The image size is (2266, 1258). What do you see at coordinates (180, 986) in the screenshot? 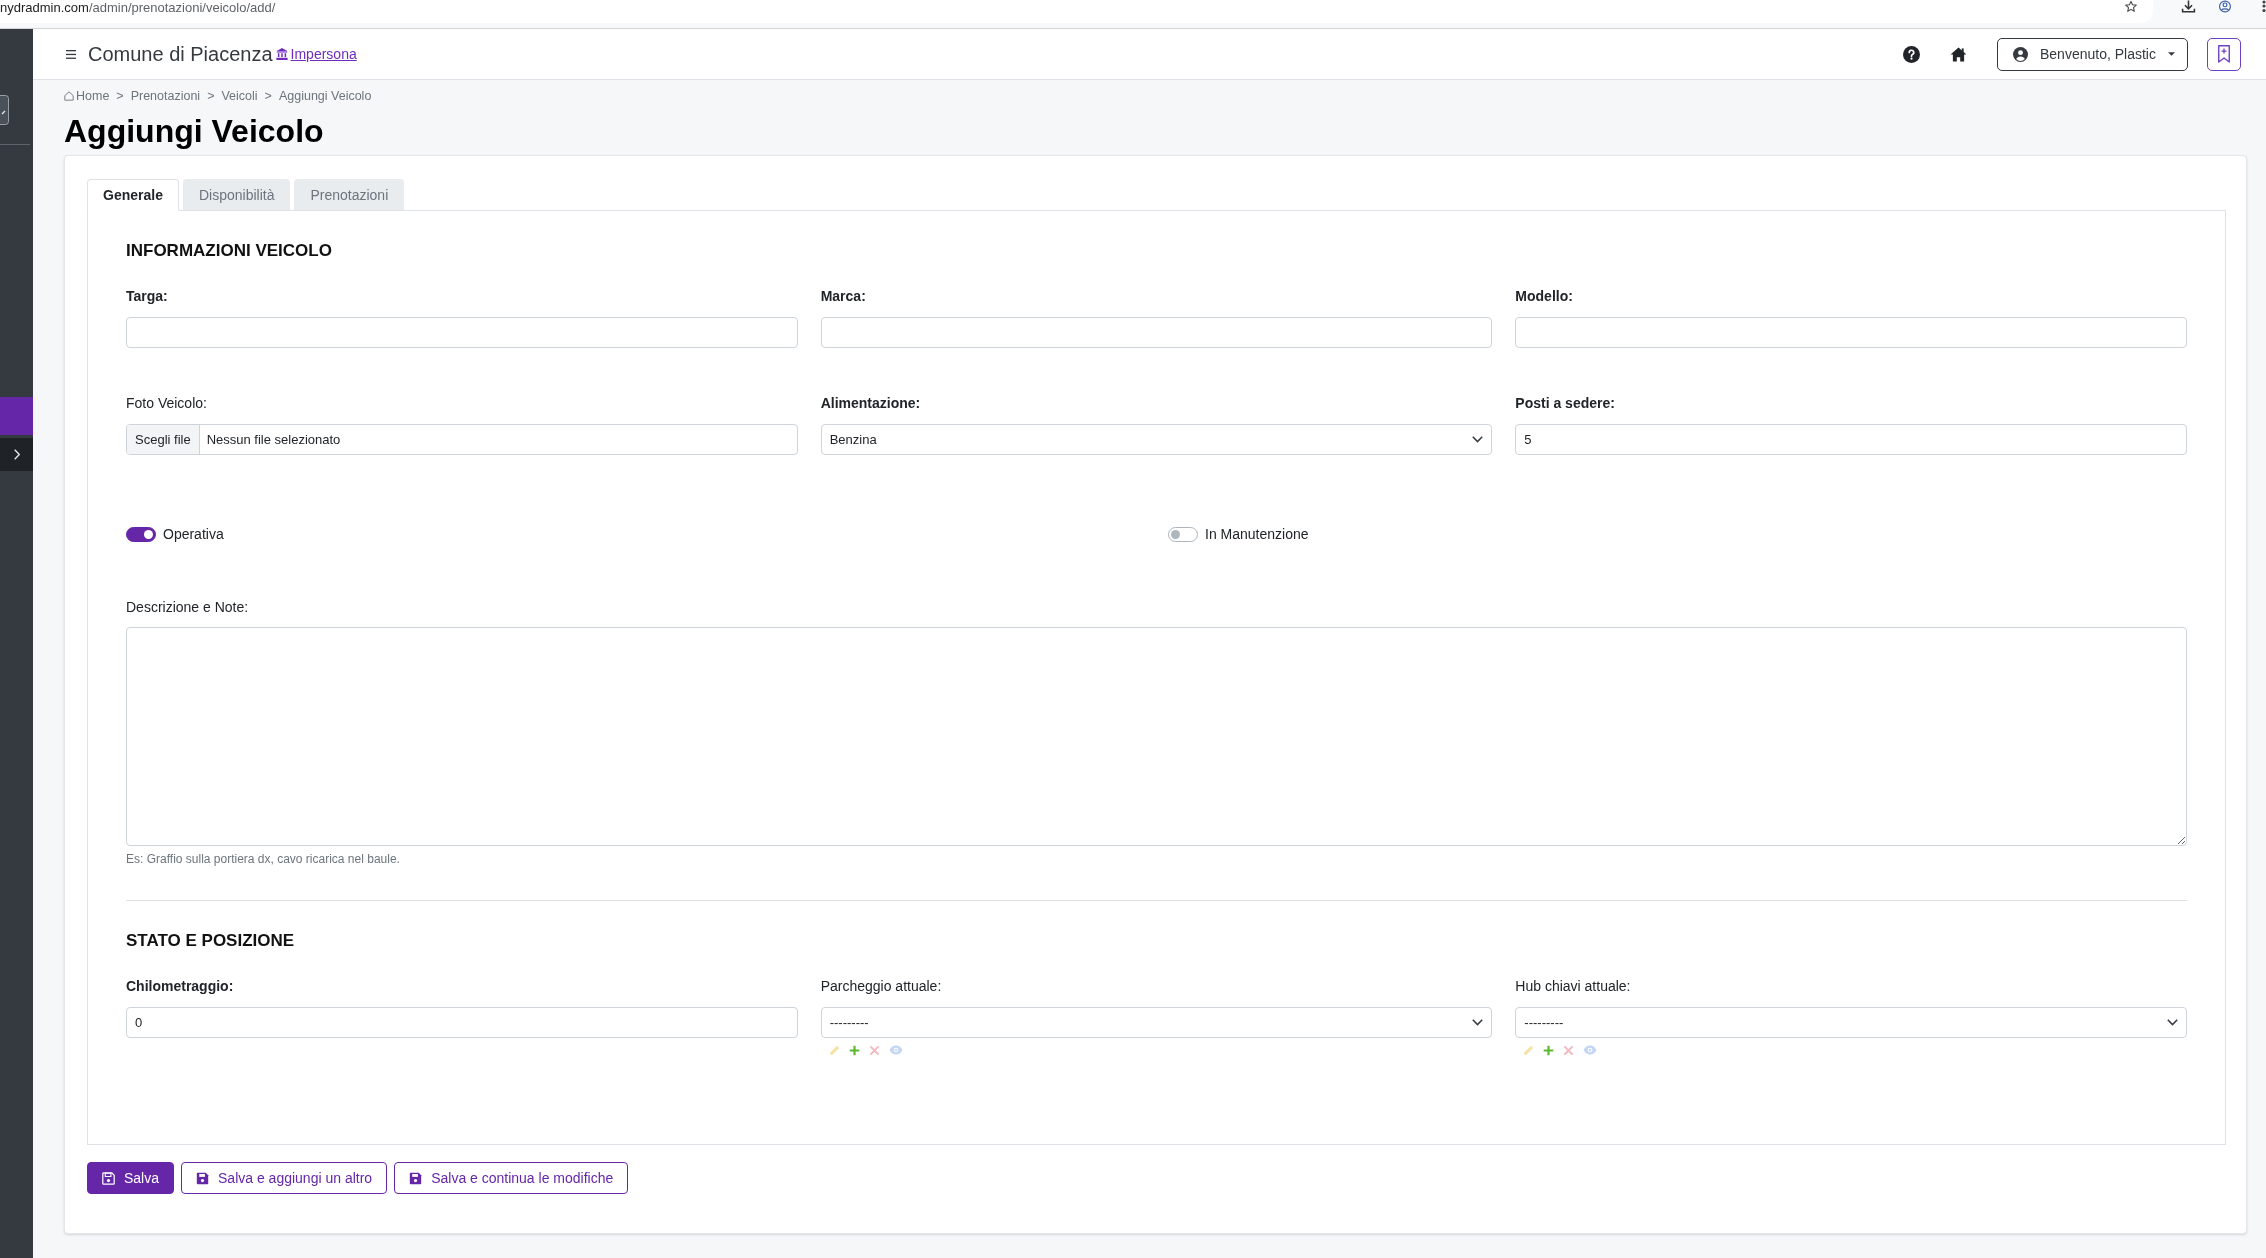
I see `field-label: Chilometraggio:` at bounding box center [180, 986].